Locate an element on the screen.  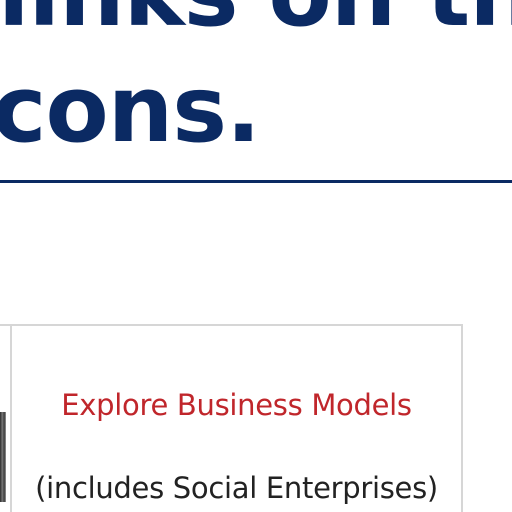
page-heading-line-2: cons. is located at coordinates (130, 109).